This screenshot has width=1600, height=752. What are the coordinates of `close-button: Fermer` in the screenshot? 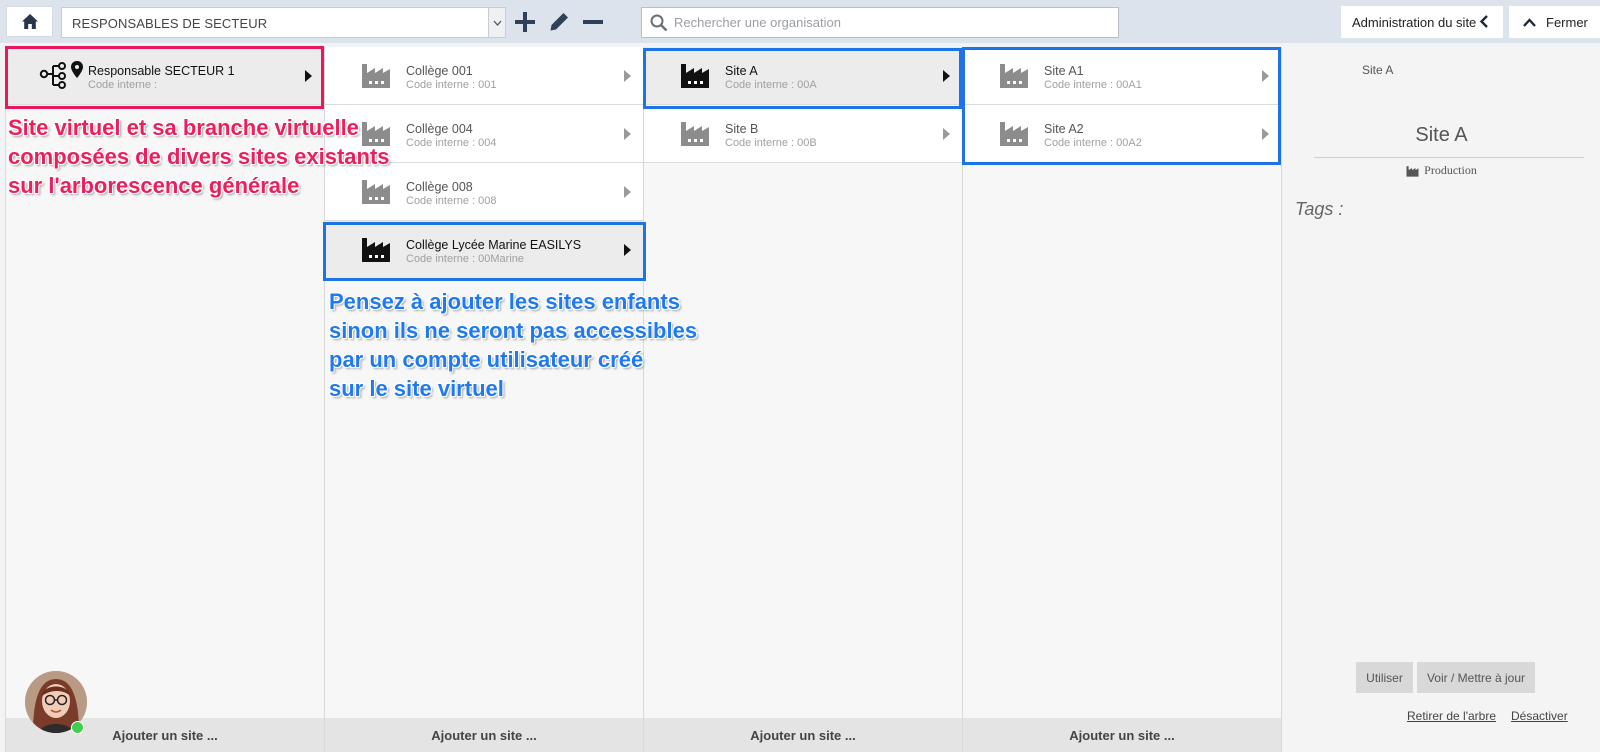 It's located at (1554, 22).